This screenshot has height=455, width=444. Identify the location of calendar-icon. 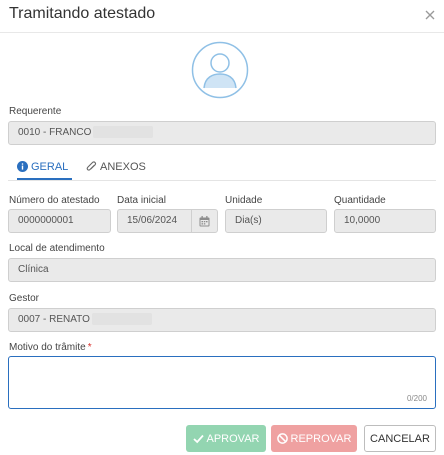
(204, 221).